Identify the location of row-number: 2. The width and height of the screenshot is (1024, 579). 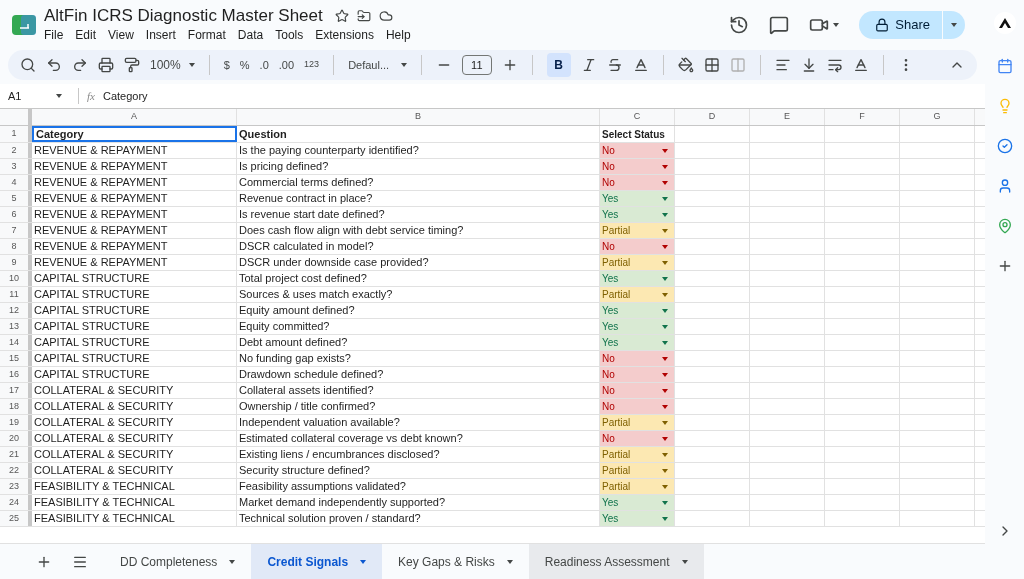
(16, 150).